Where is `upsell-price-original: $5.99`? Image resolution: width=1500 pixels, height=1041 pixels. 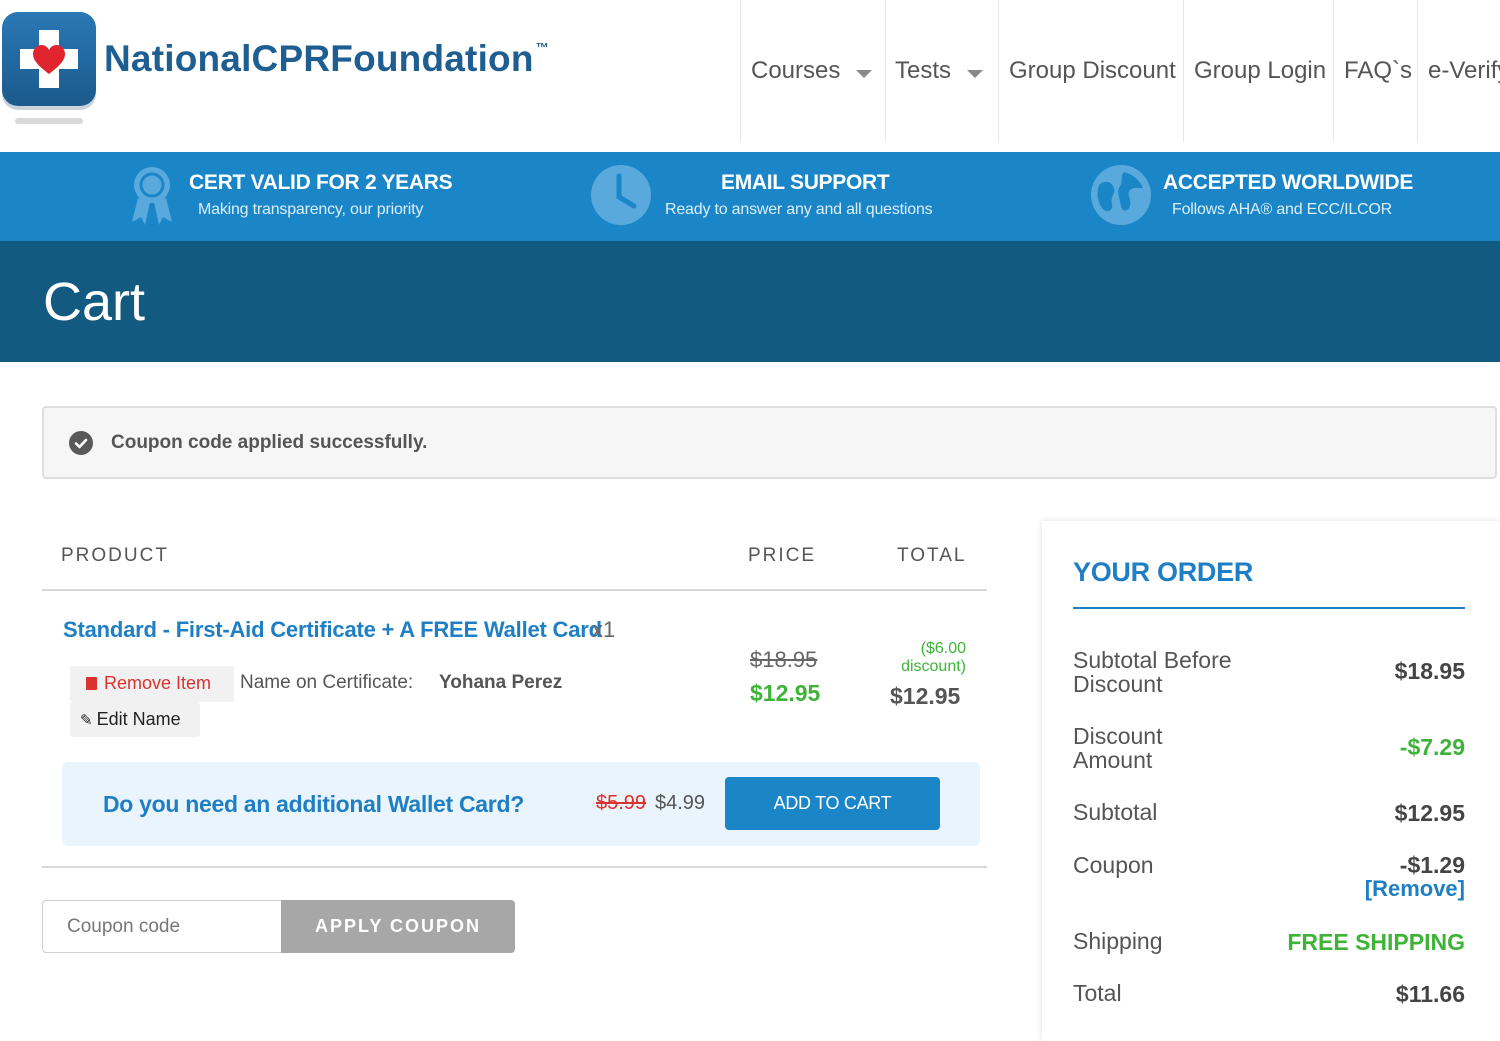 upsell-price-original: $5.99 is located at coordinates (621, 803).